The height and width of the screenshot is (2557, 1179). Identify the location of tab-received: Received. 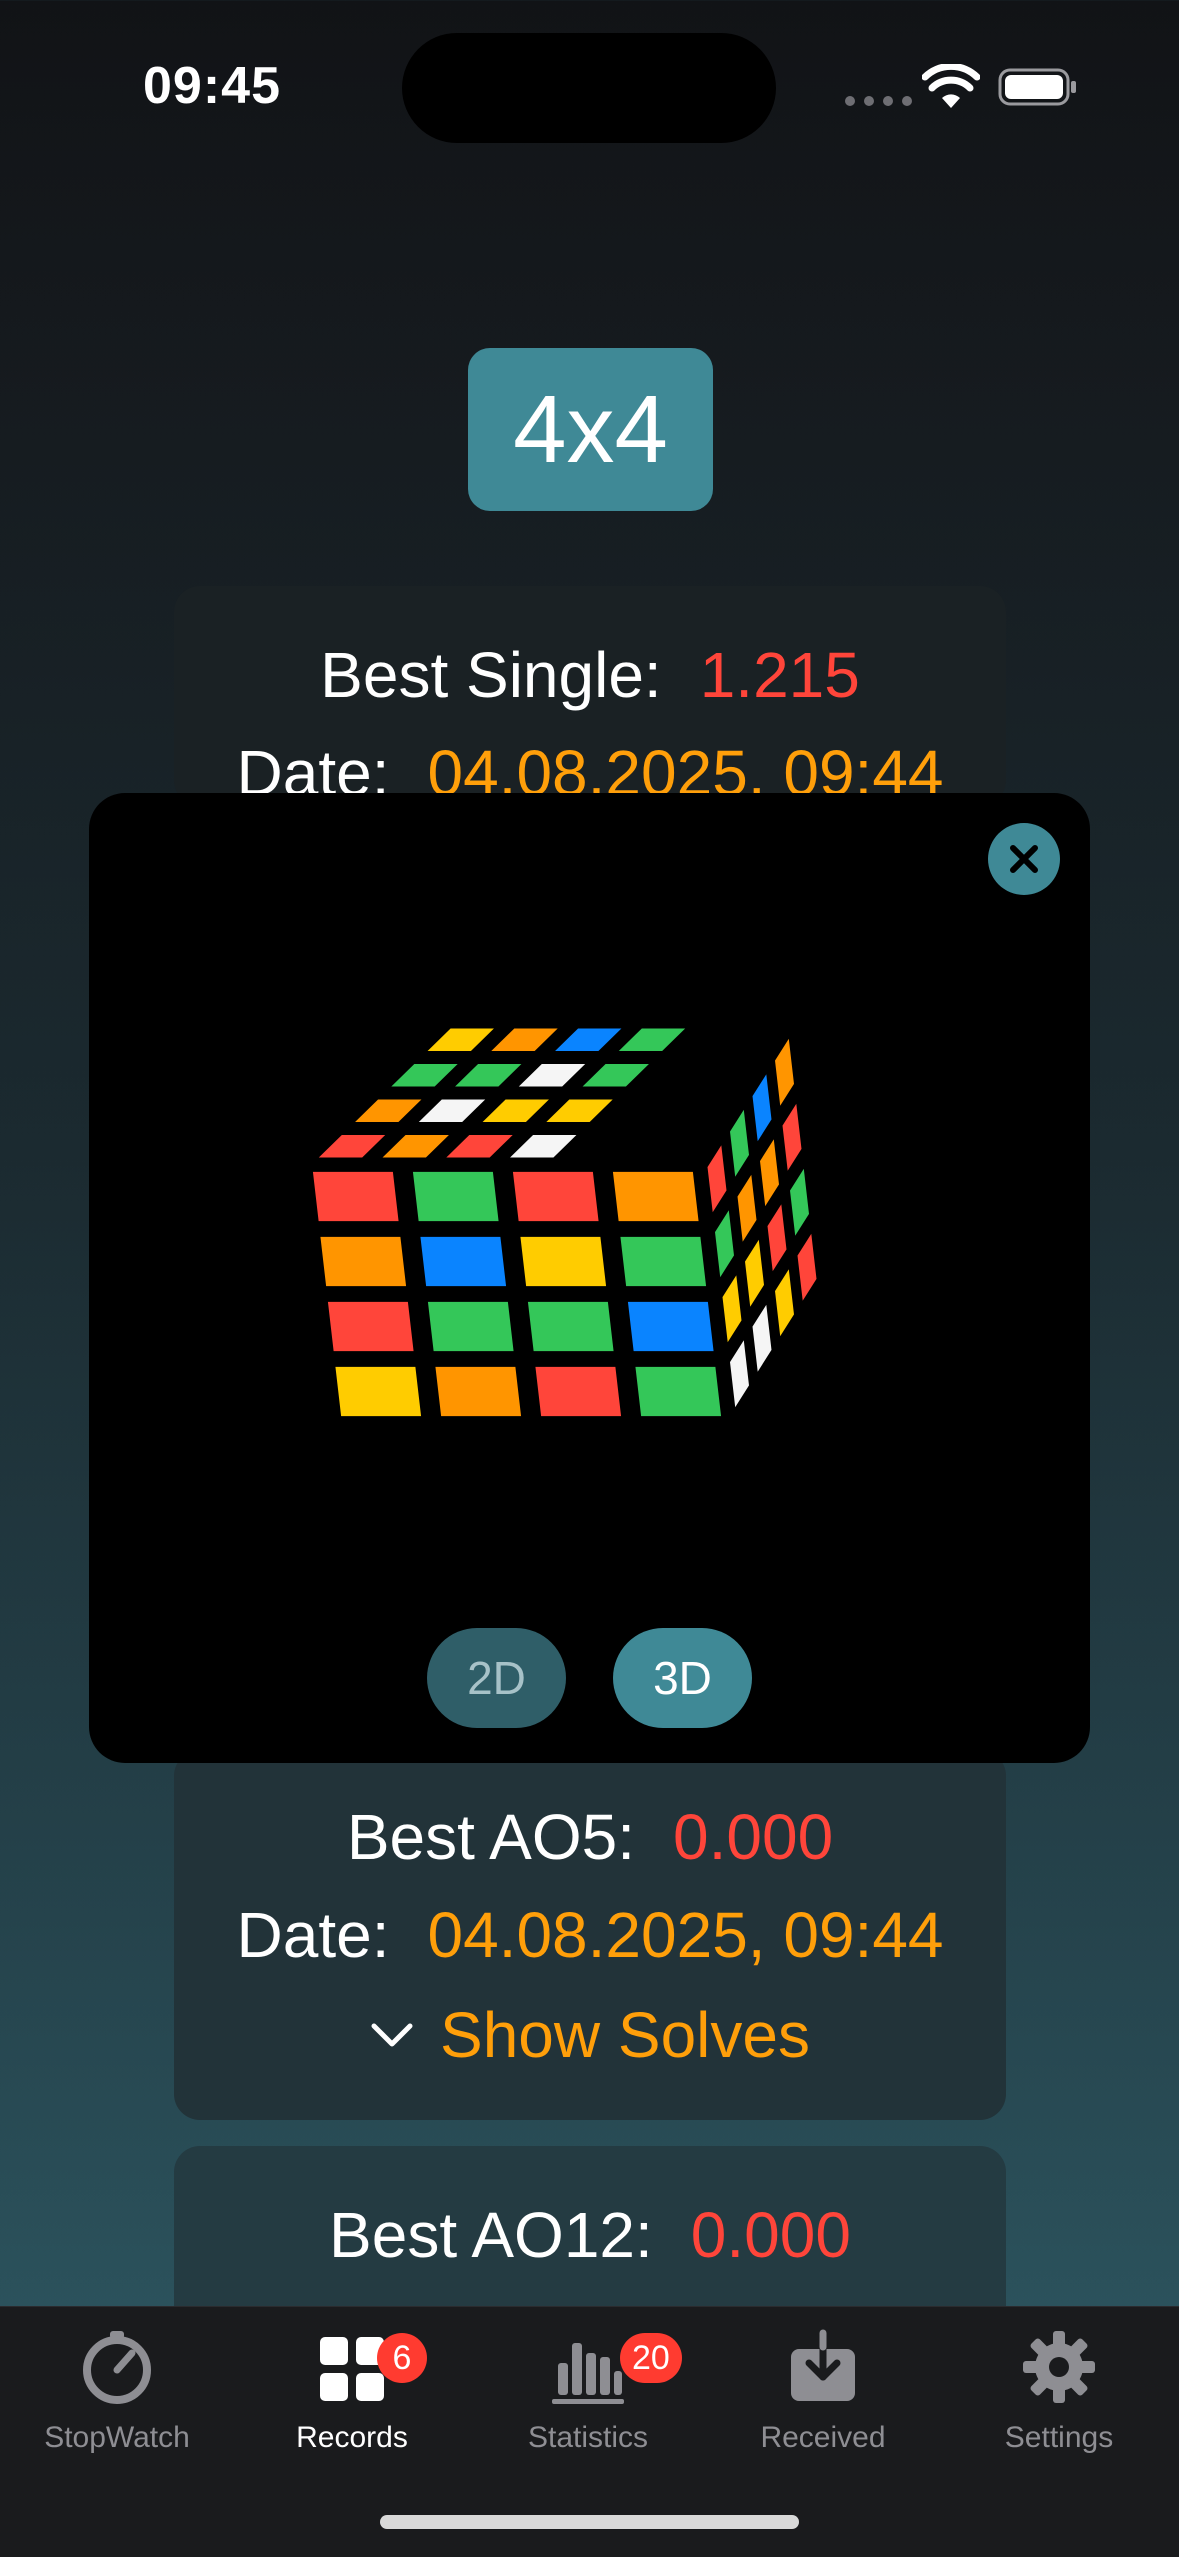
(823, 2391).